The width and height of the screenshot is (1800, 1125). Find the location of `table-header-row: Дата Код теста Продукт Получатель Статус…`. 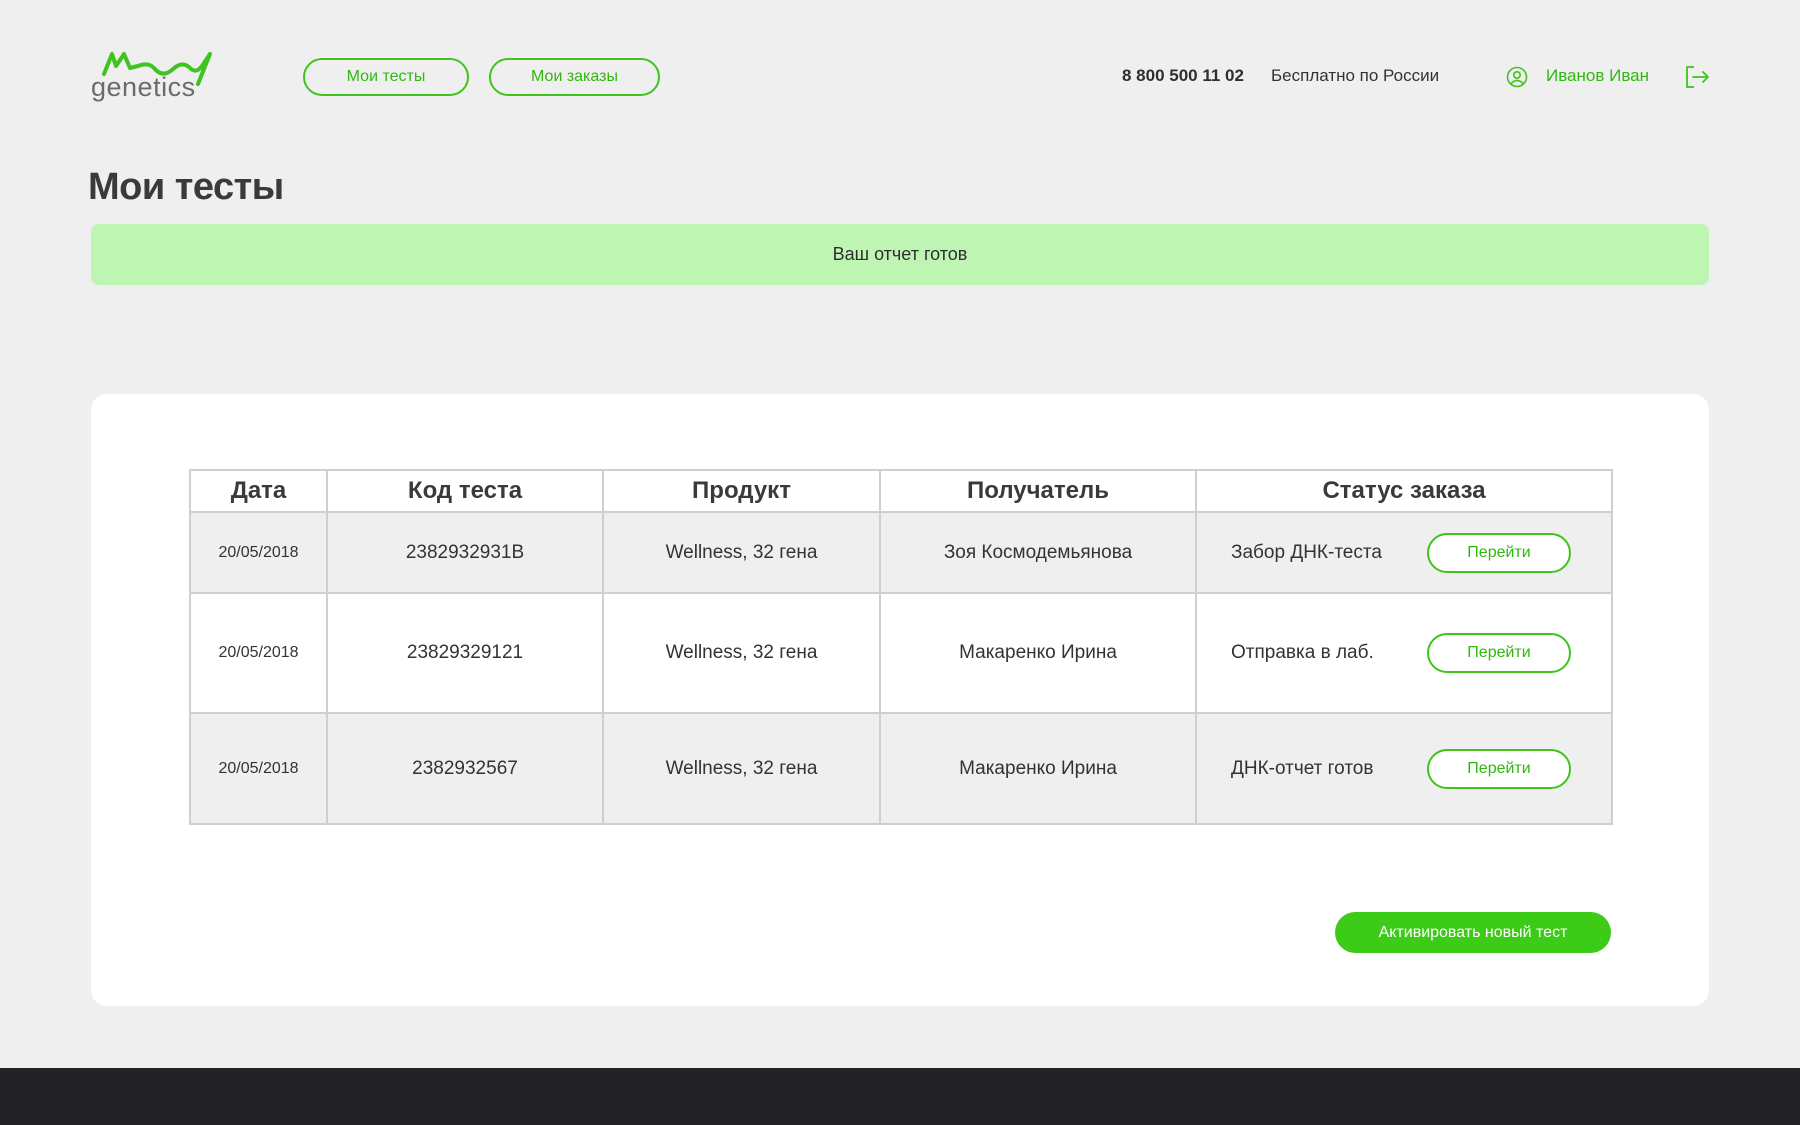

table-header-row: Дата Код теста Продукт Получатель Статус… is located at coordinates (901, 491).